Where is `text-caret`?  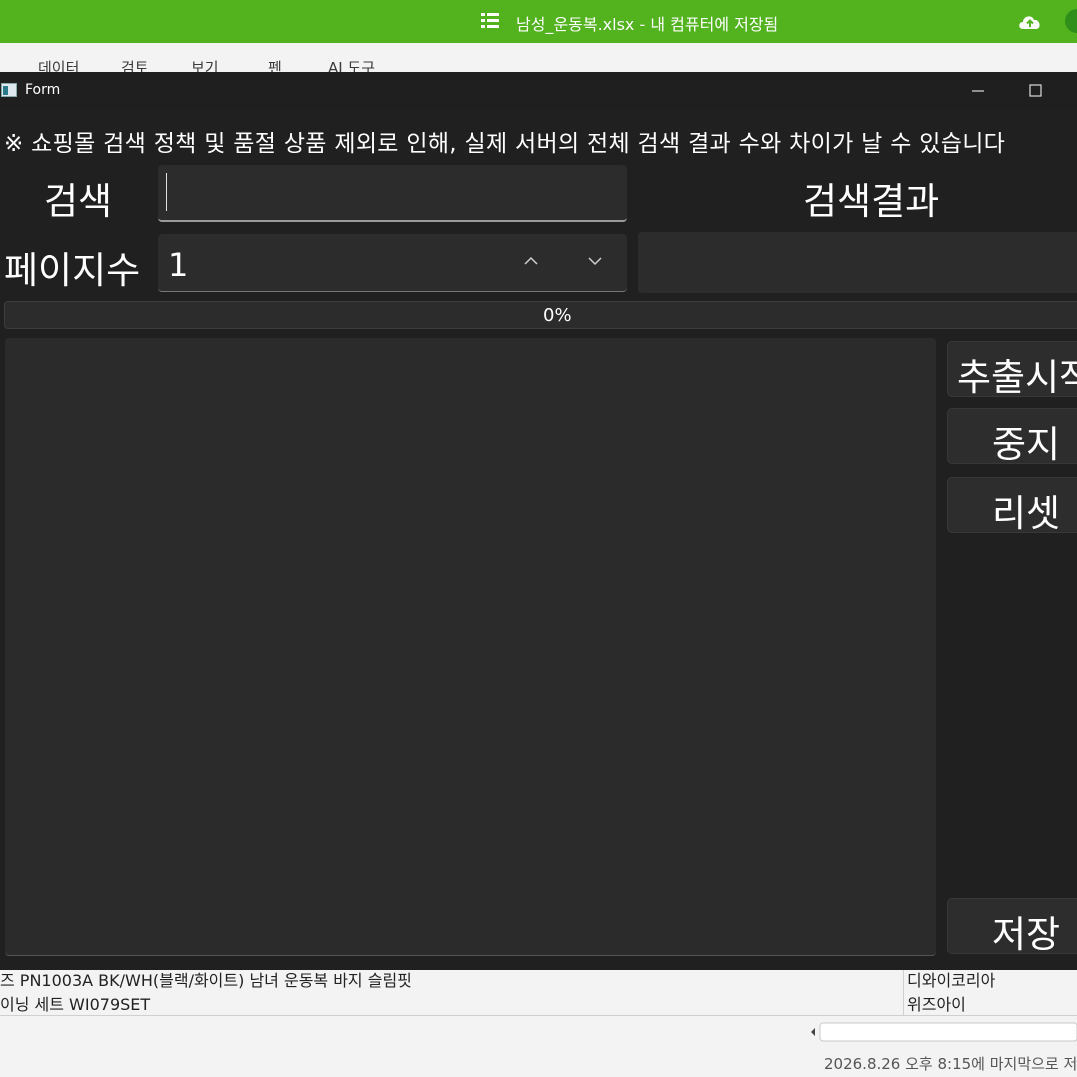
text-caret is located at coordinates (166, 192).